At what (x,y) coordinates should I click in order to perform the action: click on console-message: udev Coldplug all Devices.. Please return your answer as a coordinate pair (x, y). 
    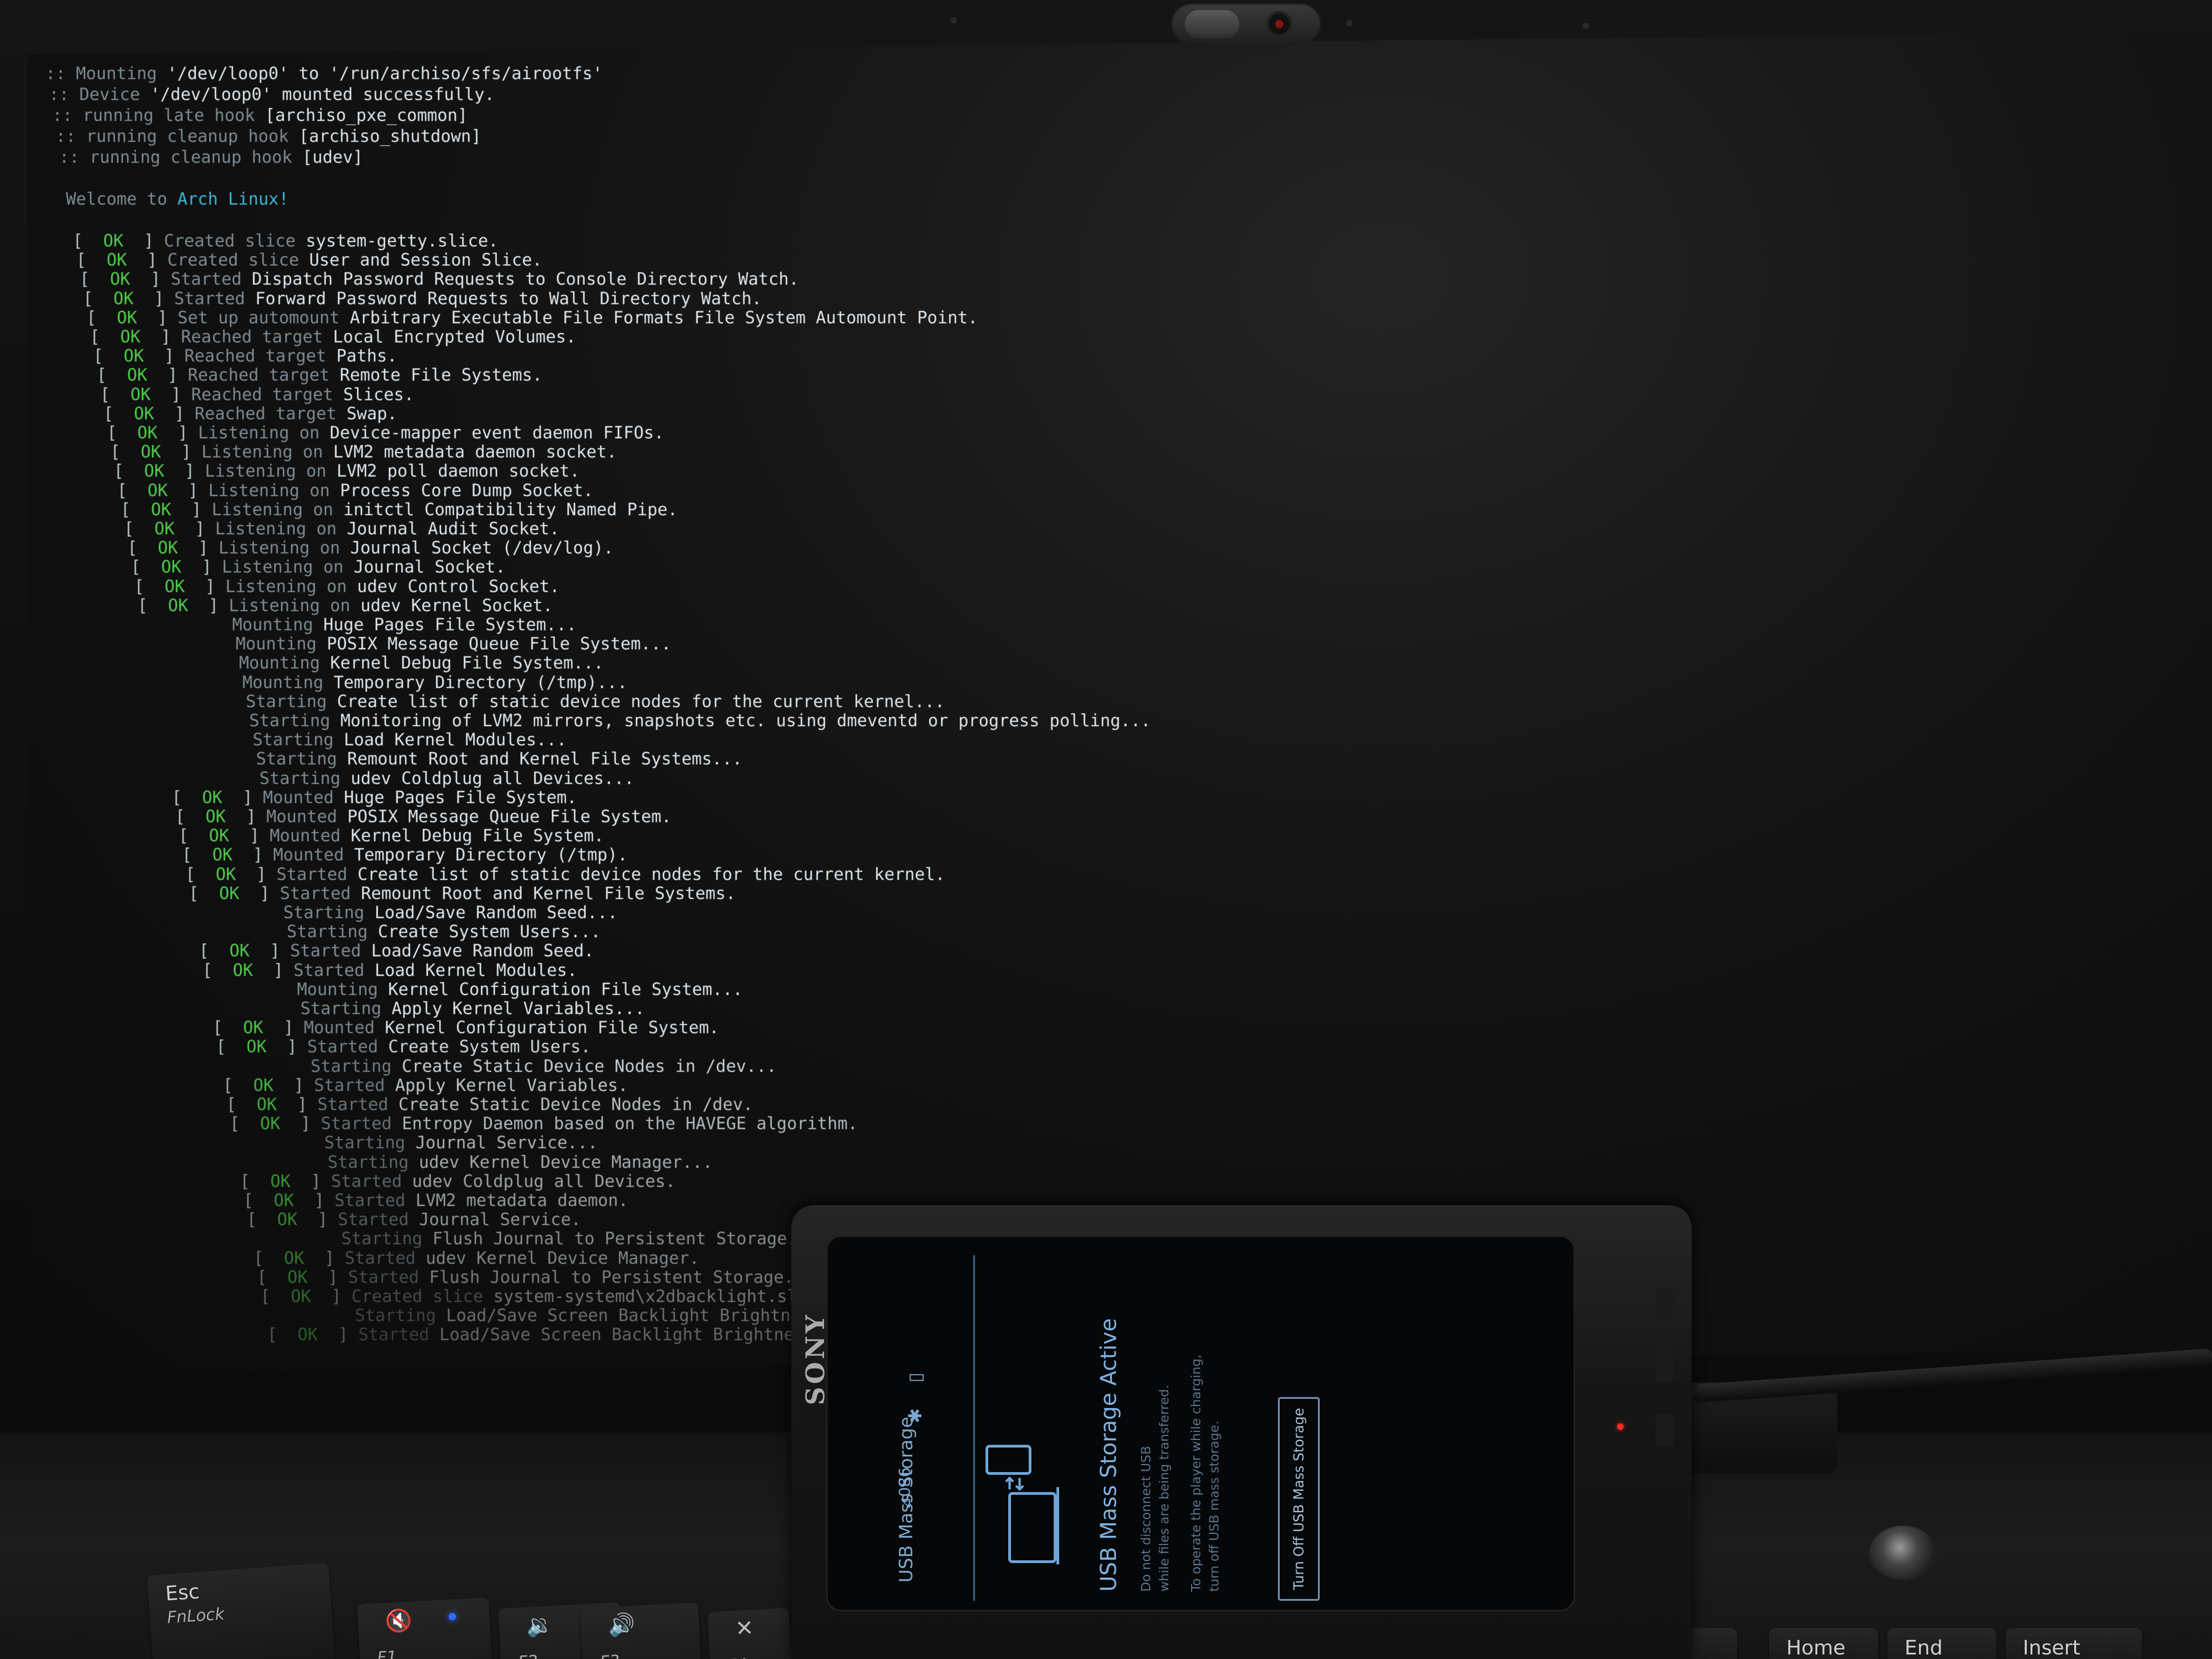
    Looking at the image, I should click on (544, 1181).